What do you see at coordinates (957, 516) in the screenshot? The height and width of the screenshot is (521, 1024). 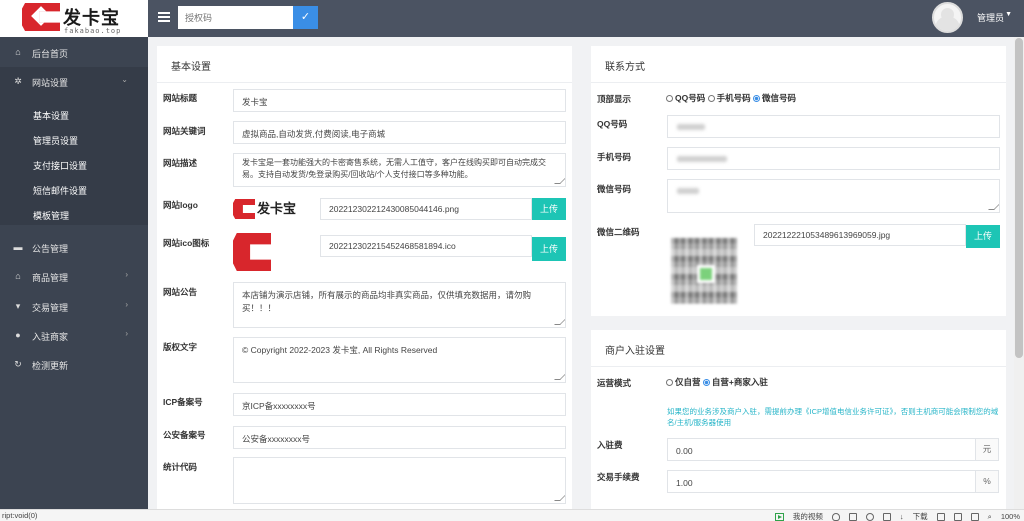 I see `image-icon` at bounding box center [957, 516].